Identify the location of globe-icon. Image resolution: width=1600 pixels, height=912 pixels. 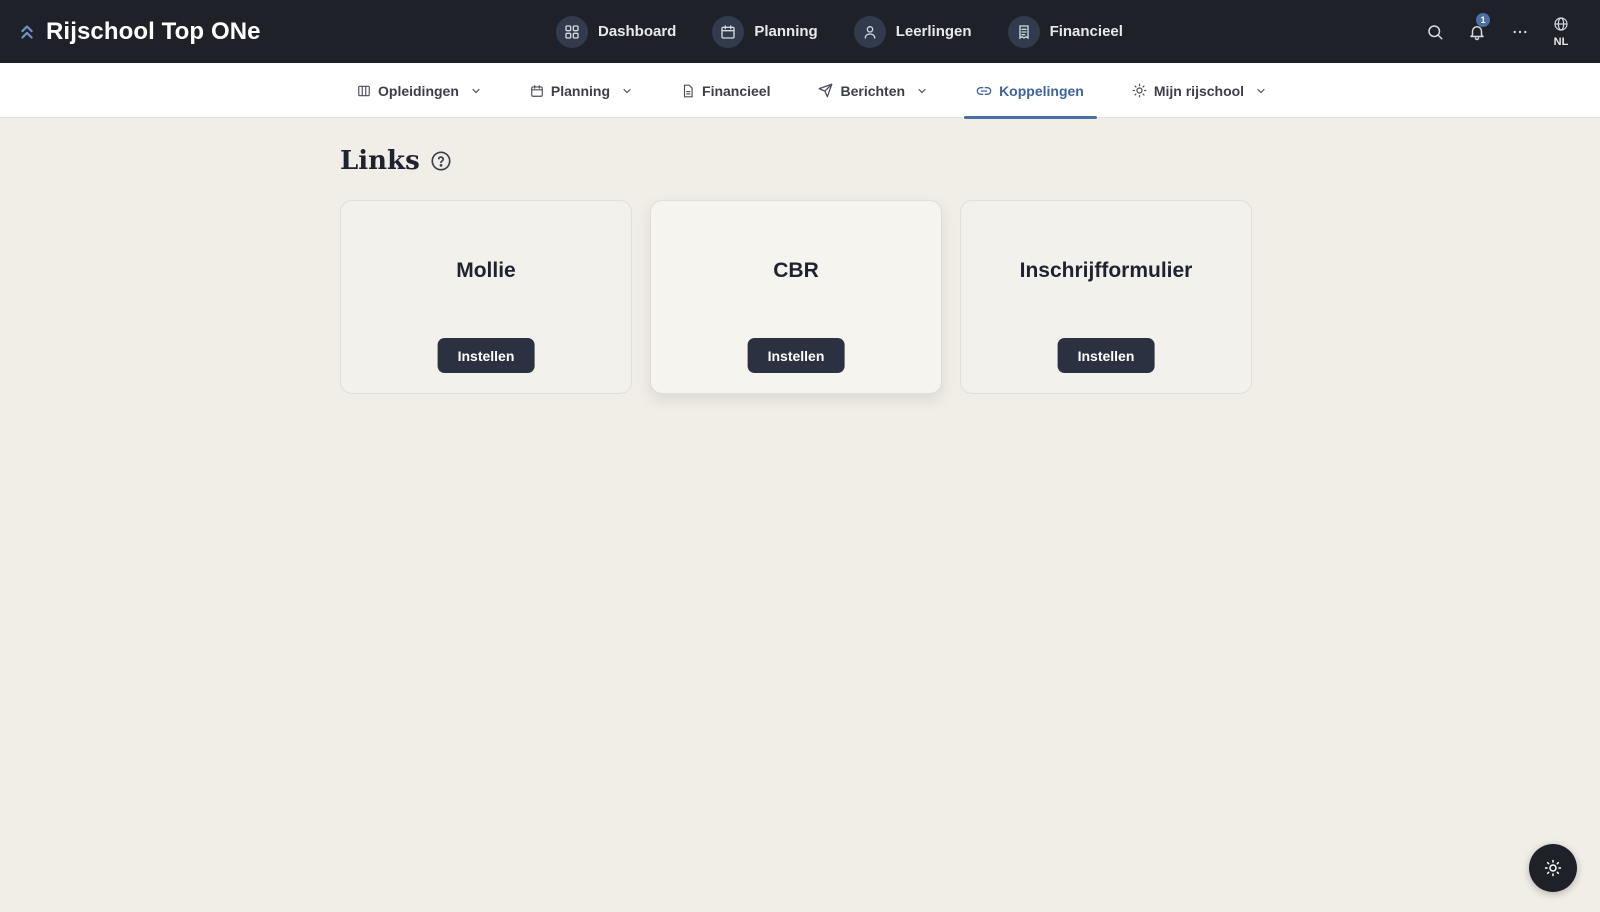
(1561, 24).